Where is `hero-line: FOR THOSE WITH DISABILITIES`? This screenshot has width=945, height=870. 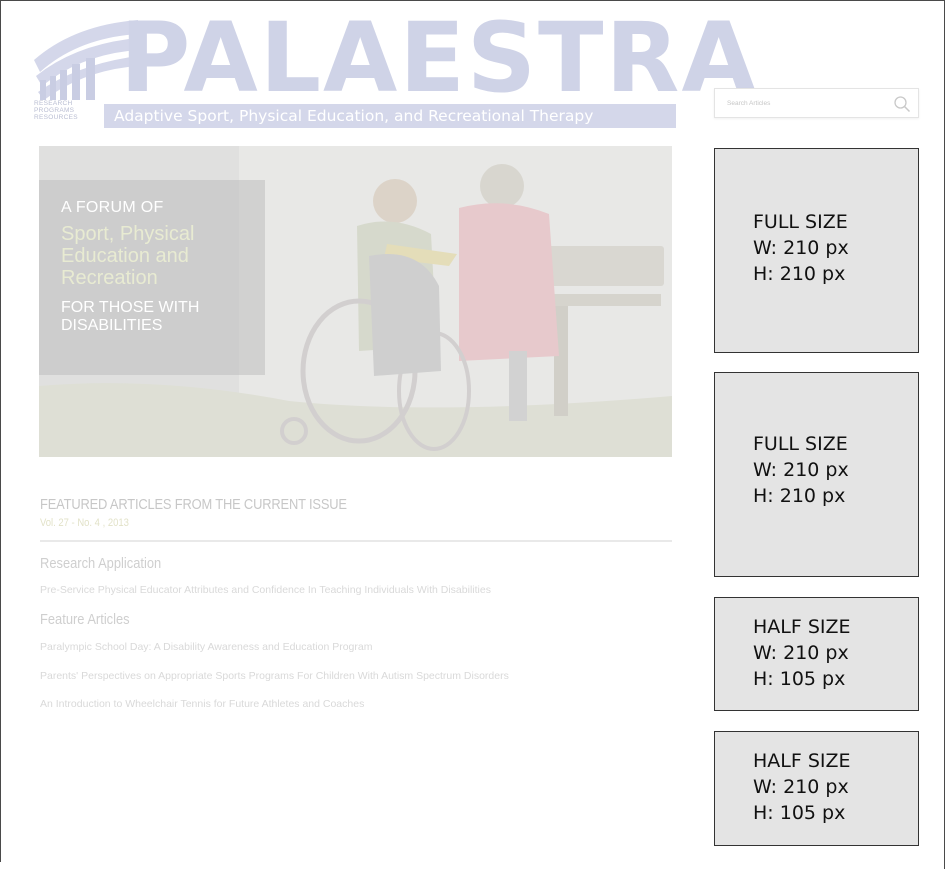 hero-line: FOR THOSE WITH DISABILITIES is located at coordinates (161, 317).